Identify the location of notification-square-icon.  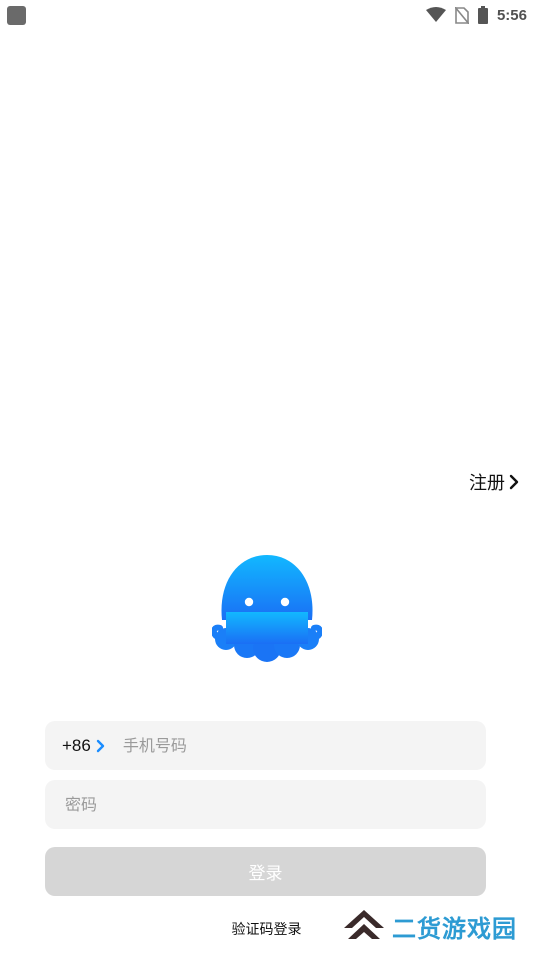
(16, 15).